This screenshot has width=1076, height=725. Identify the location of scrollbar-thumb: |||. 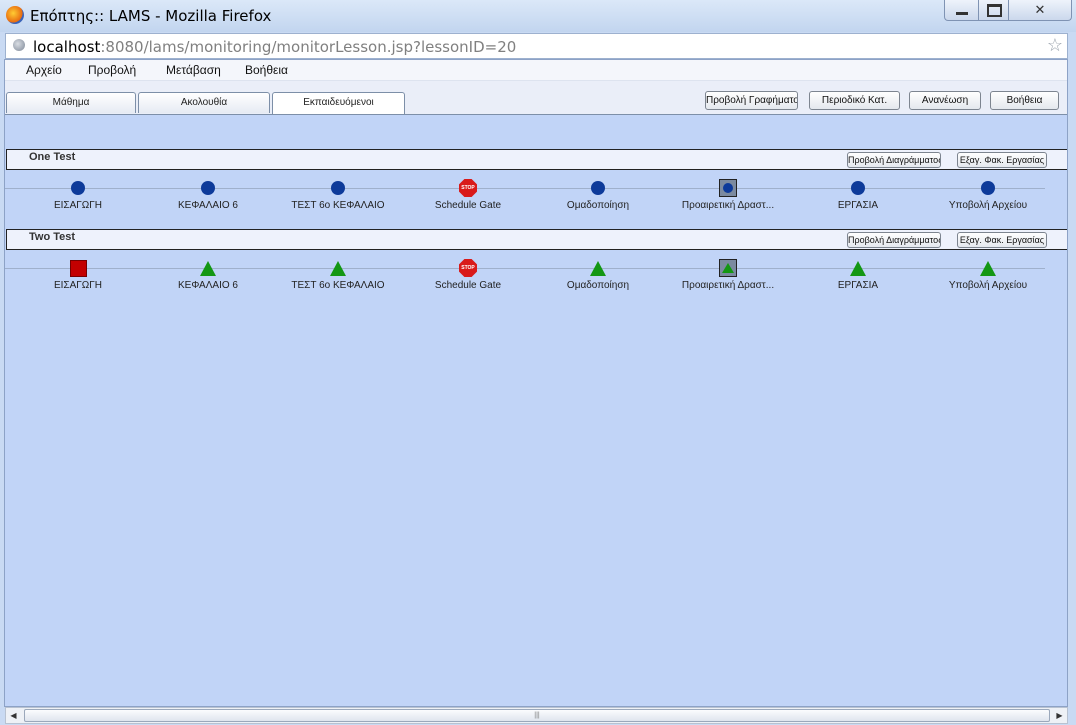
(537, 715).